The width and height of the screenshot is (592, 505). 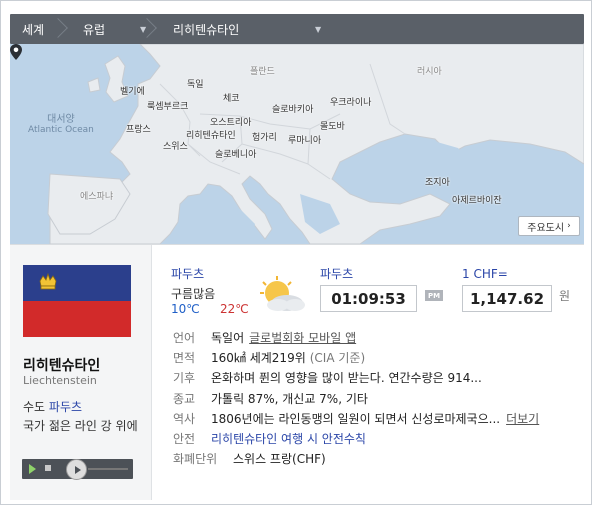 I want to click on map-label-germany: 독일, so click(x=195, y=83).